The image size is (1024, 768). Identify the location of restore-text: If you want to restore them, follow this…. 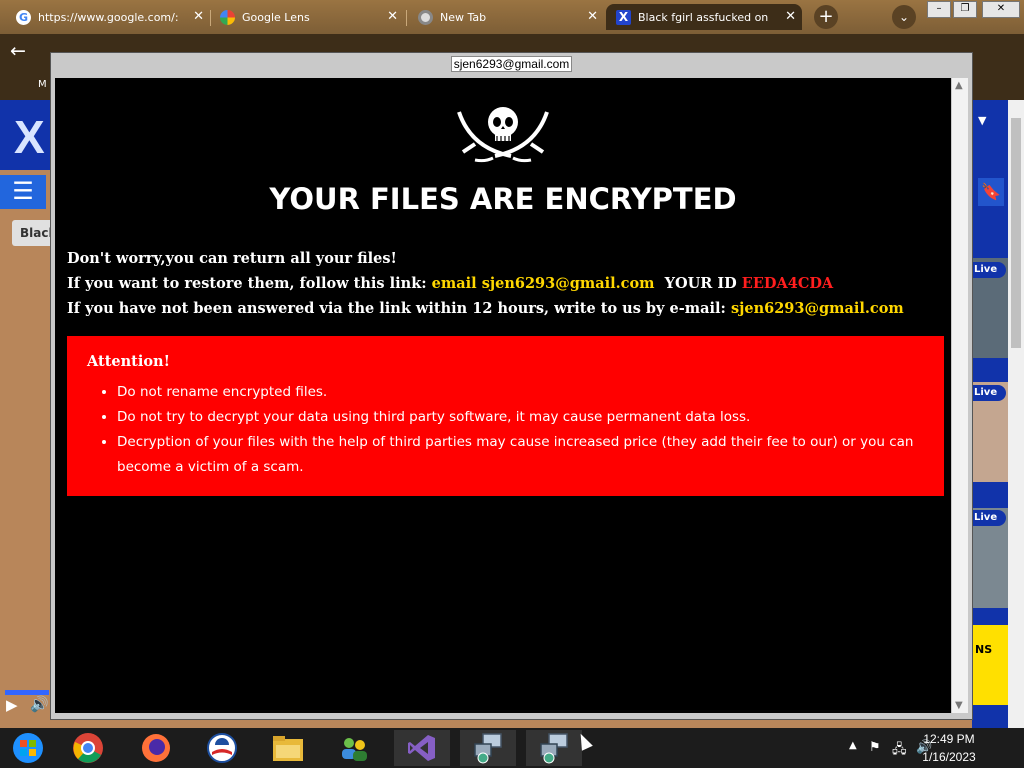
(247, 283).